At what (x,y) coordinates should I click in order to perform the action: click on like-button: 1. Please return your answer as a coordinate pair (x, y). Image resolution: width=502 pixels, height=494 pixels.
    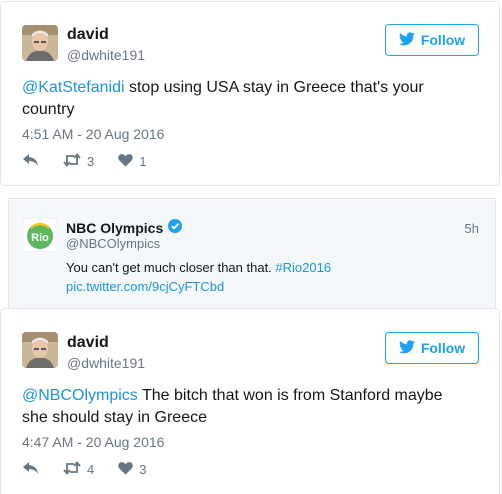
    Looking at the image, I should click on (132, 161).